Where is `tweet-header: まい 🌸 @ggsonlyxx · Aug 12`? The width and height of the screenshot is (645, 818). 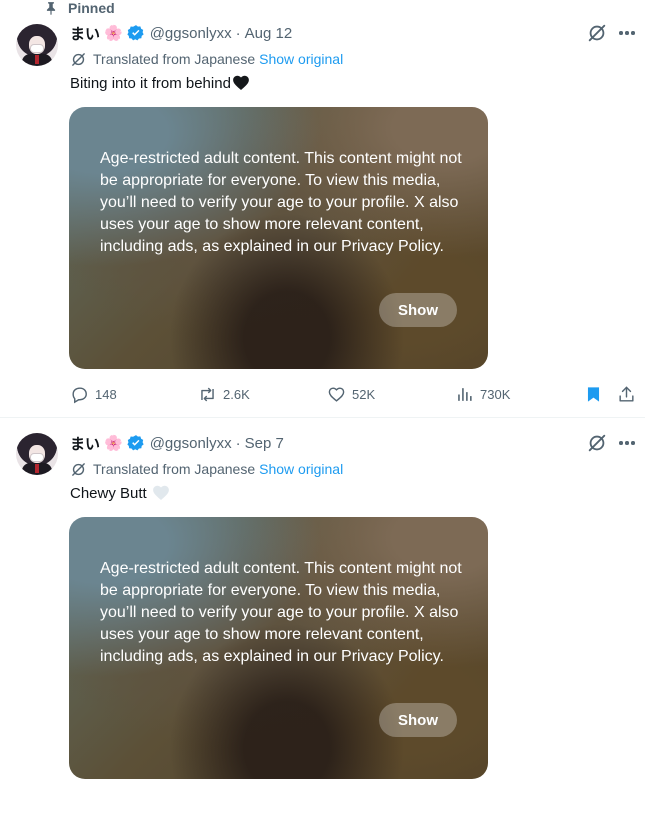 tweet-header: まい 🌸 @ggsonlyxx · Aug 12 is located at coordinates (181, 33).